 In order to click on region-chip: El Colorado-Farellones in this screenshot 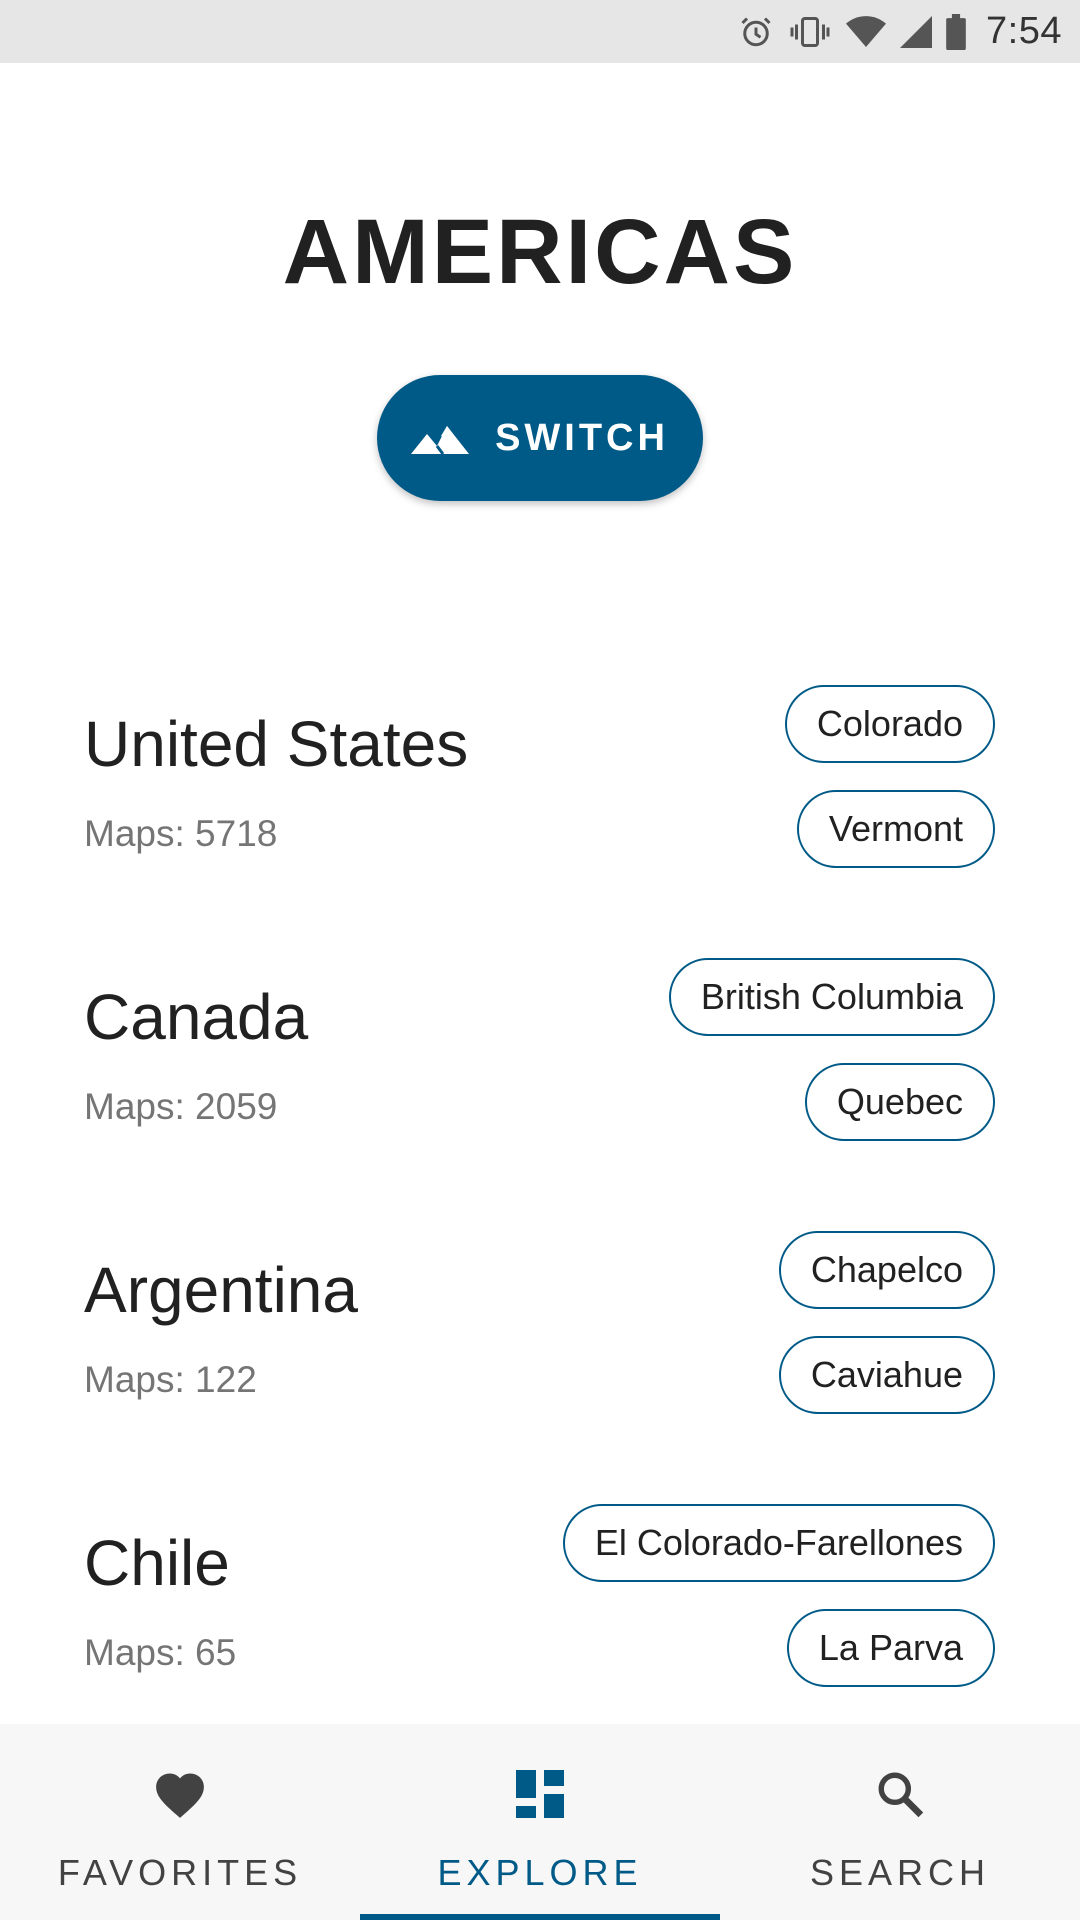, I will do `click(778, 1543)`.